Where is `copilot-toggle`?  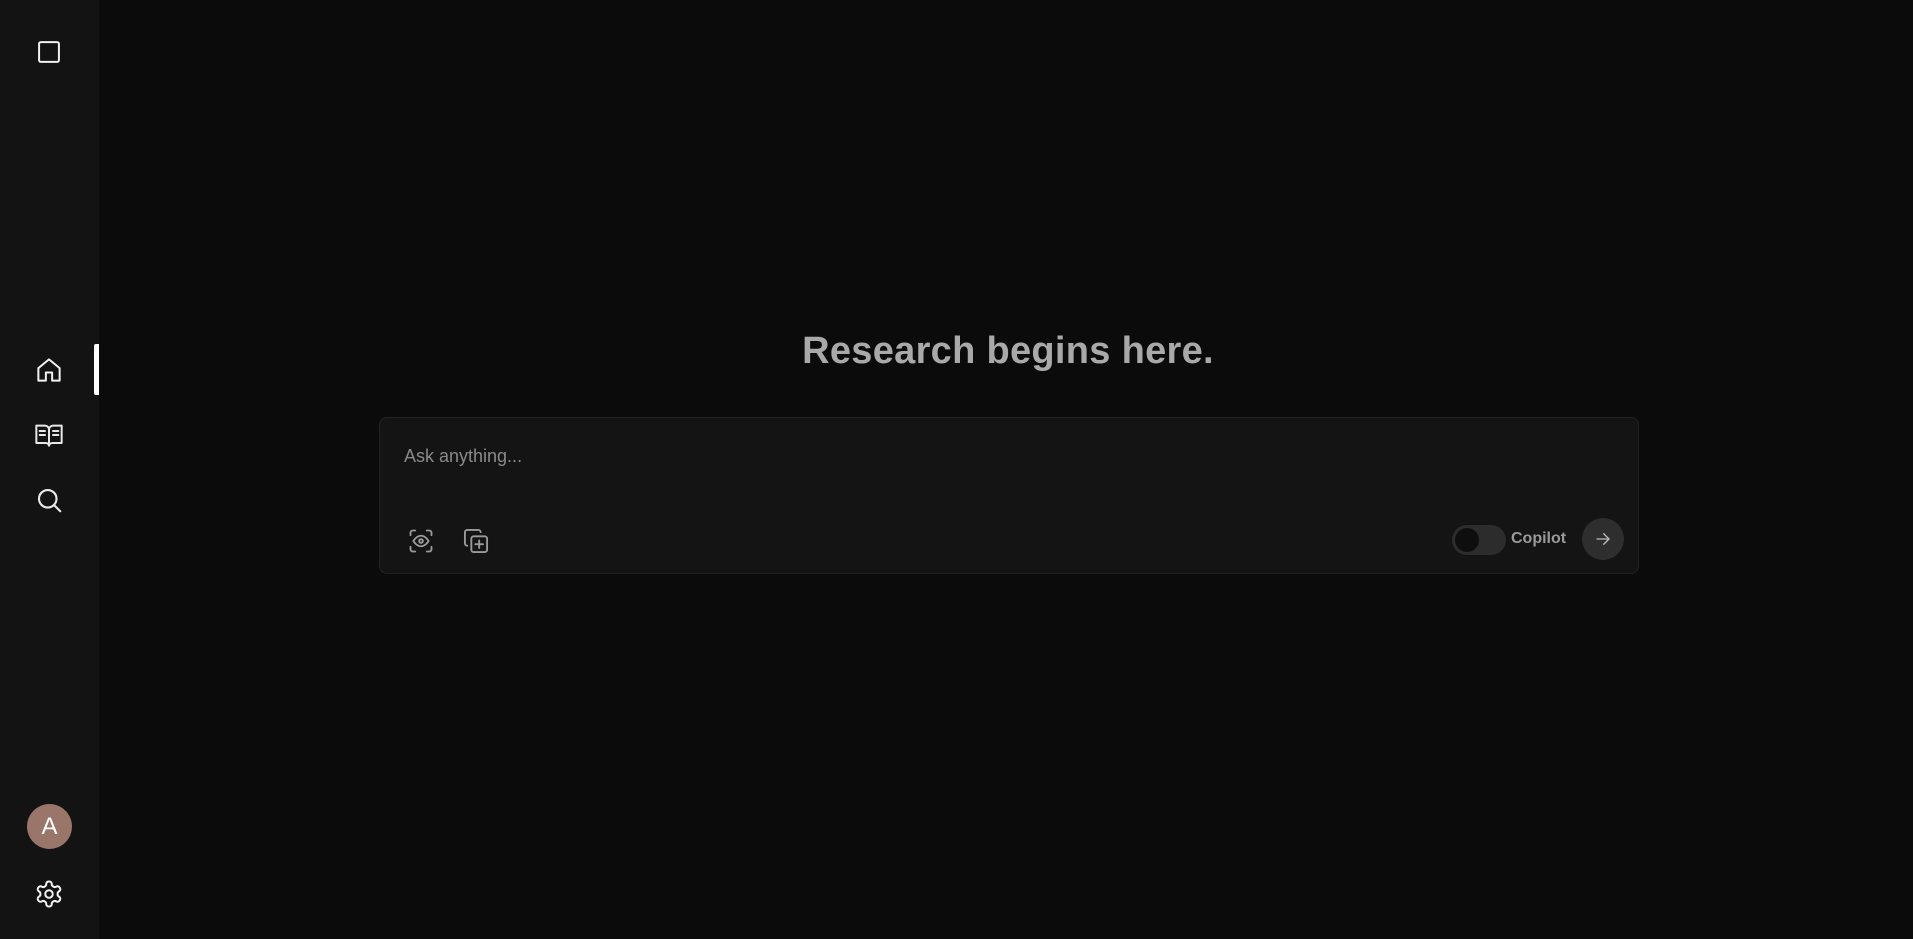
copilot-toggle is located at coordinates (1479, 540).